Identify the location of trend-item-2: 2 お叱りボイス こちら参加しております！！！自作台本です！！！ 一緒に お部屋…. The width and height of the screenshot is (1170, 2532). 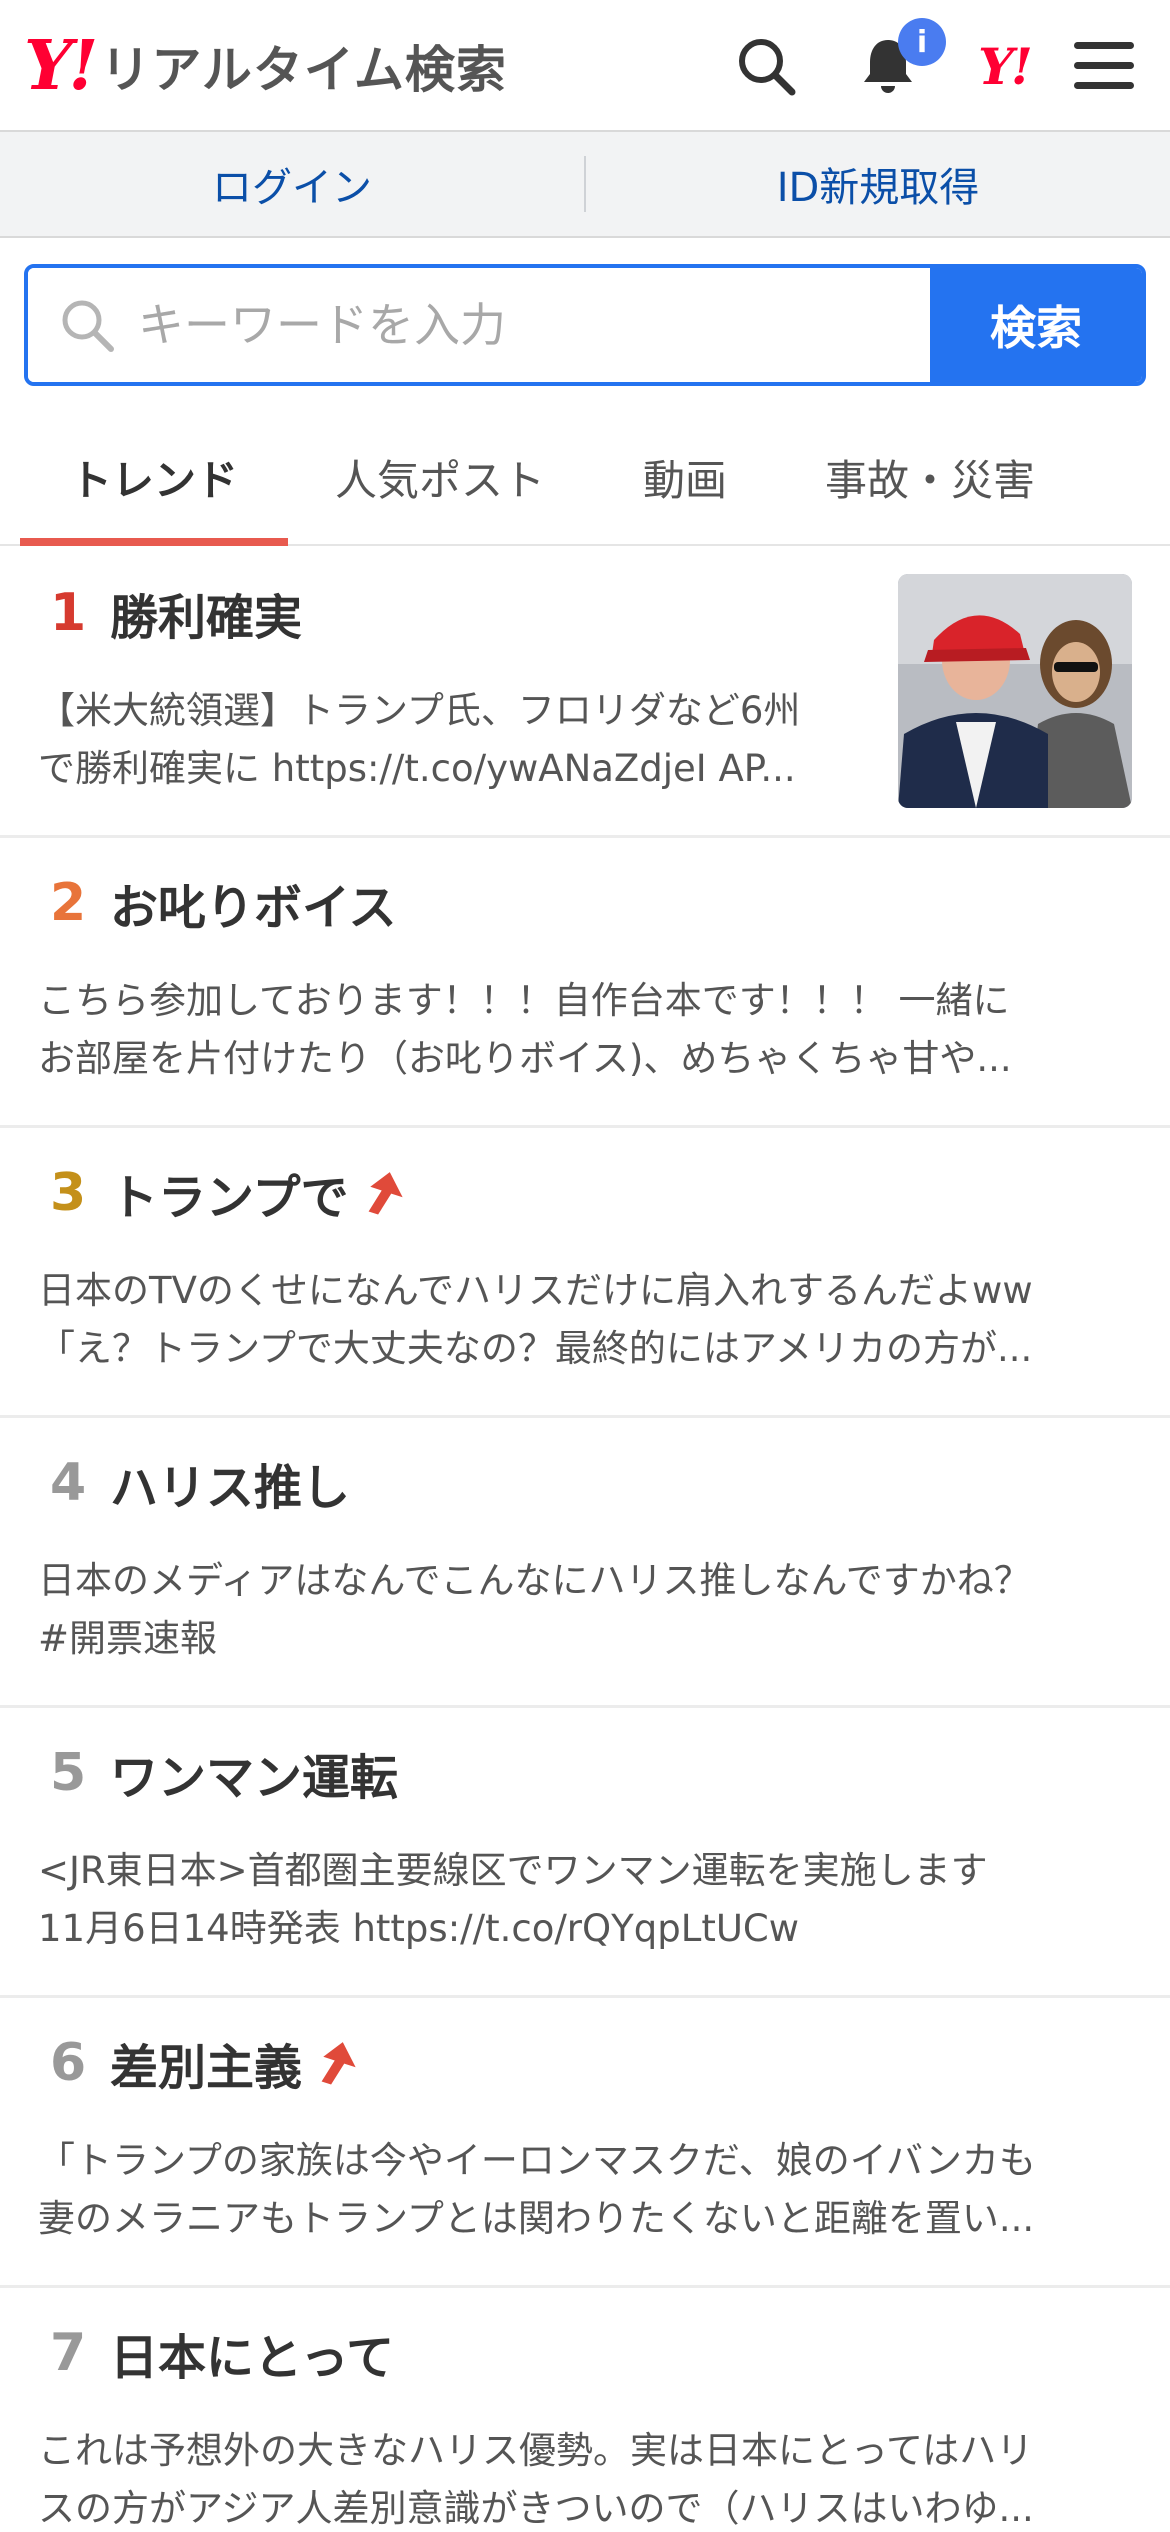
(585, 983).